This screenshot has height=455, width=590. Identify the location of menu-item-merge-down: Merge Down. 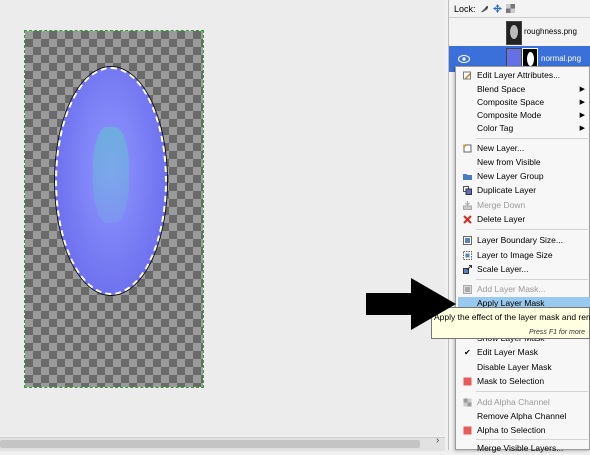
(523, 205).